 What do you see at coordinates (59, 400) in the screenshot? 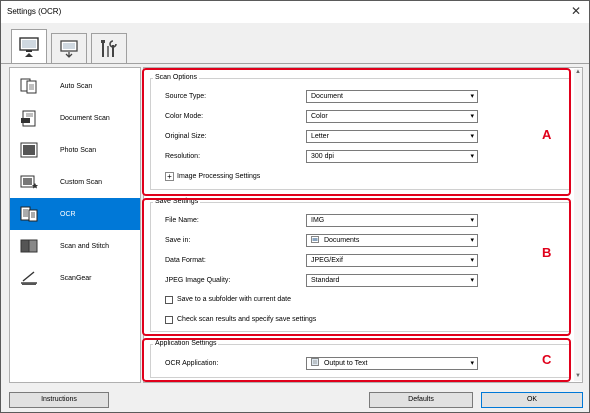
I see `instructions-button: Instructions` at bounding box center [59, 400].